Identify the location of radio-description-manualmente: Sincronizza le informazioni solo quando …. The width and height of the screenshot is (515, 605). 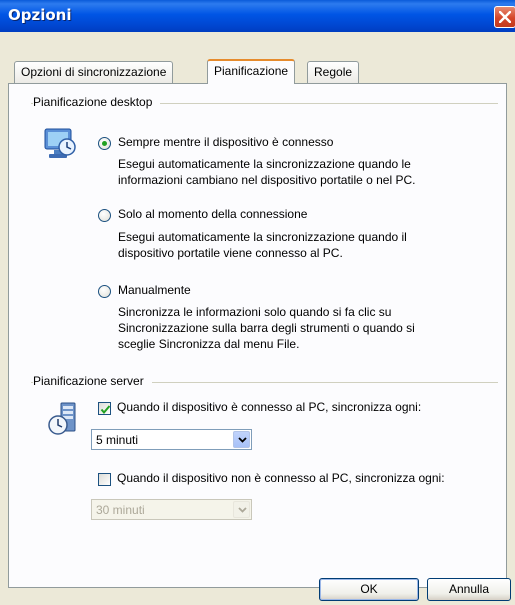
(266, 328).